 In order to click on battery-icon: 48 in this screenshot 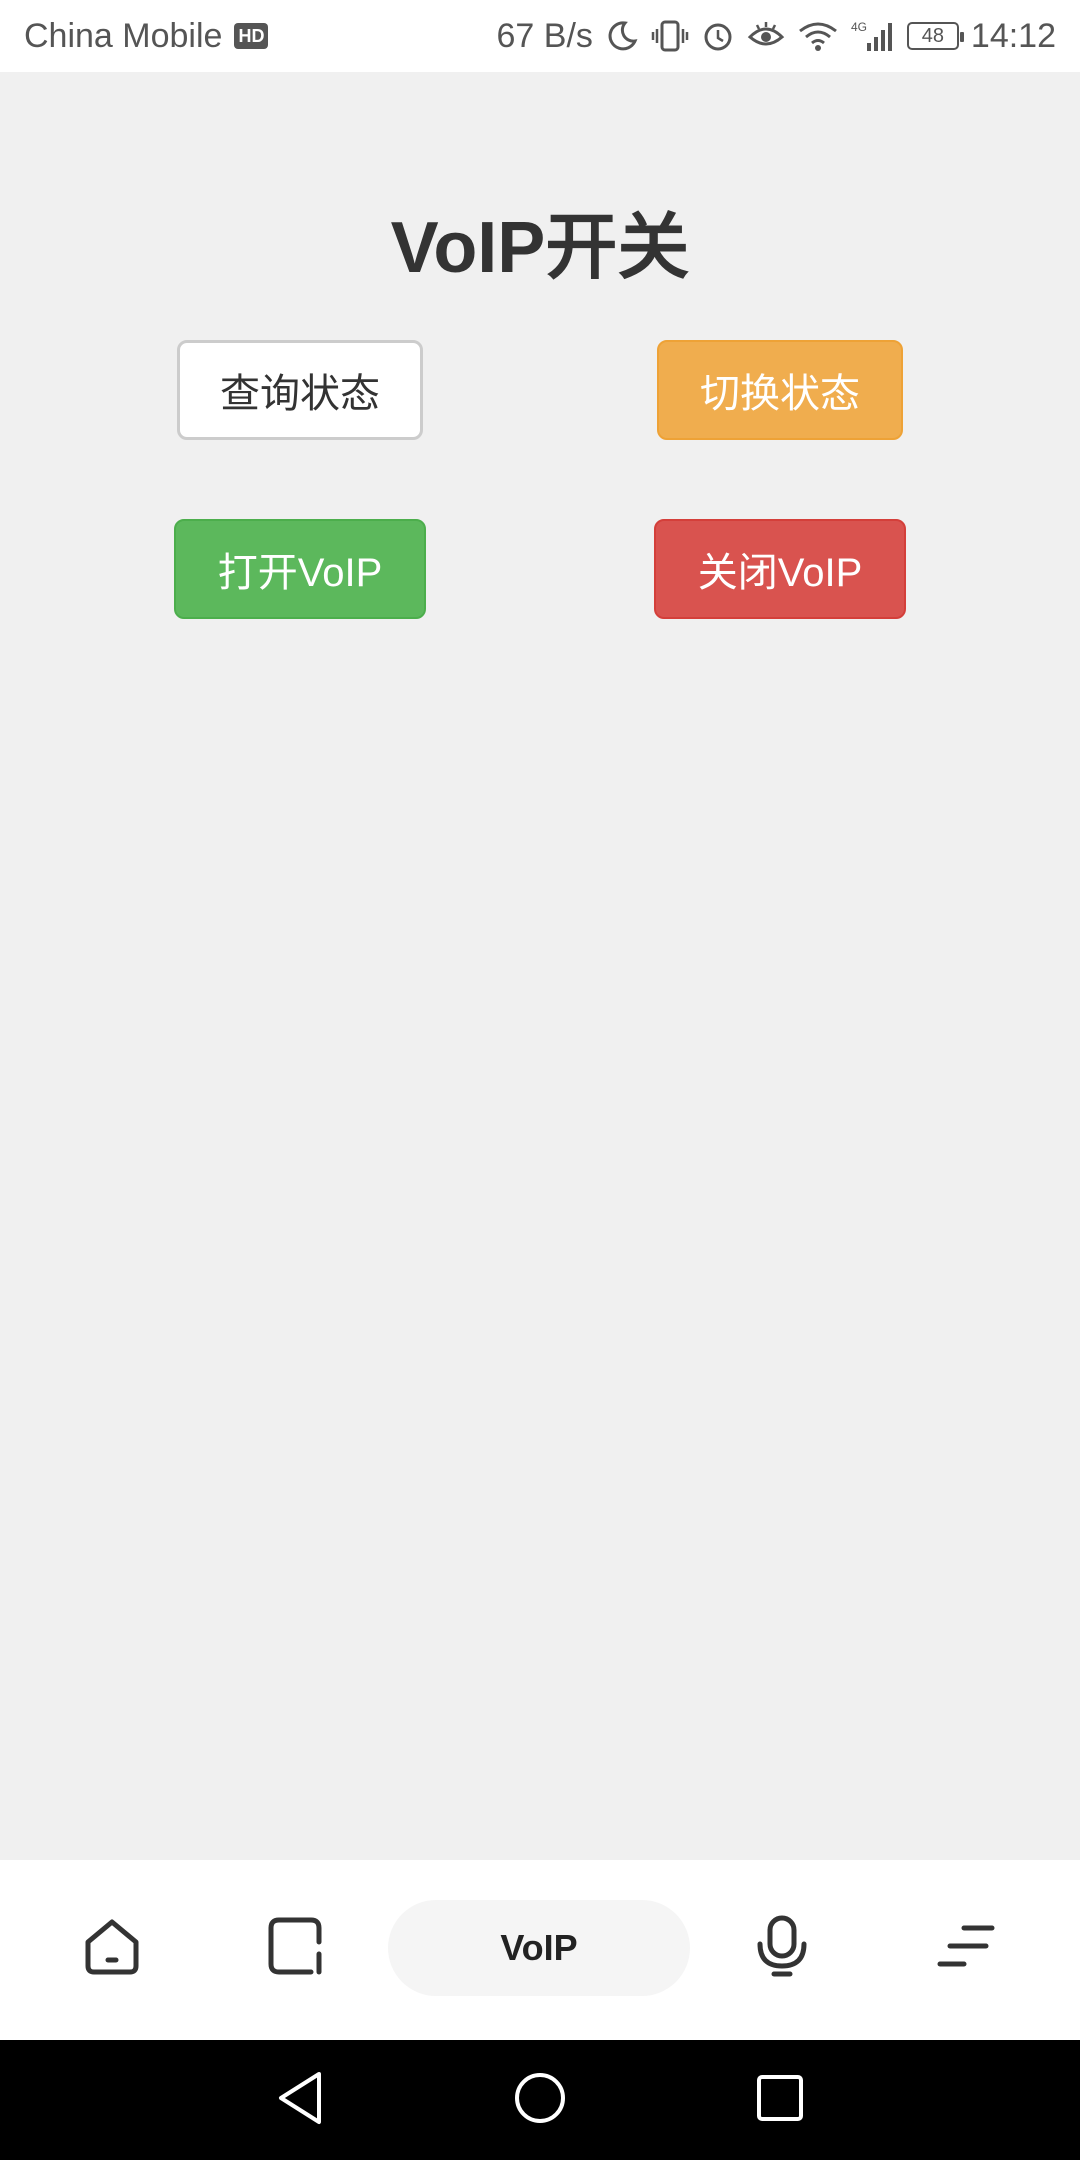, I will do `click(935, 36)`.